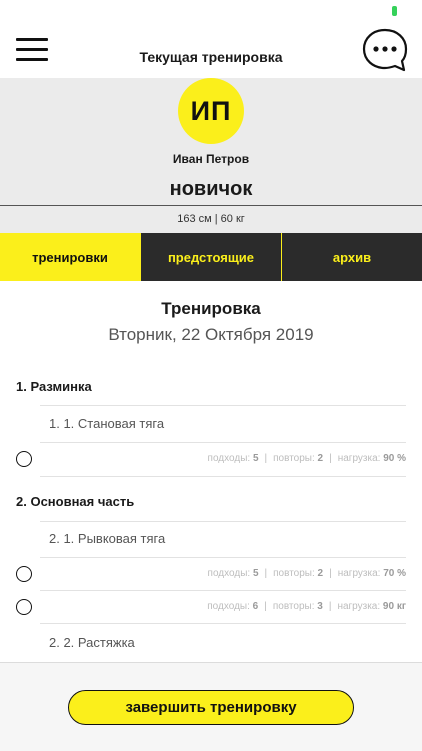  What do you see at coordinates (70, 257) in the screenshot?
I see `tab-trainings: тренировки` at bounding box center [70, 257].